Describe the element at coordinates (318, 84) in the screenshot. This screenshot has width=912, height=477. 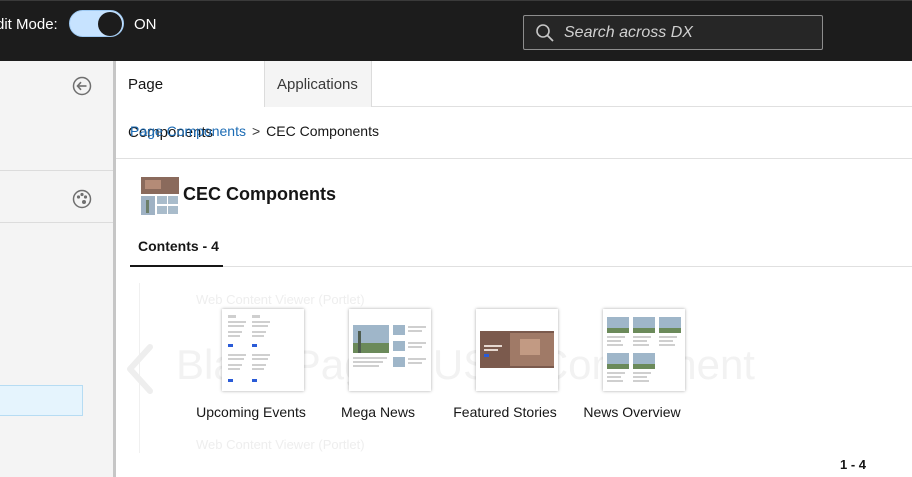
I see `tab-applications: Applications` at that location.